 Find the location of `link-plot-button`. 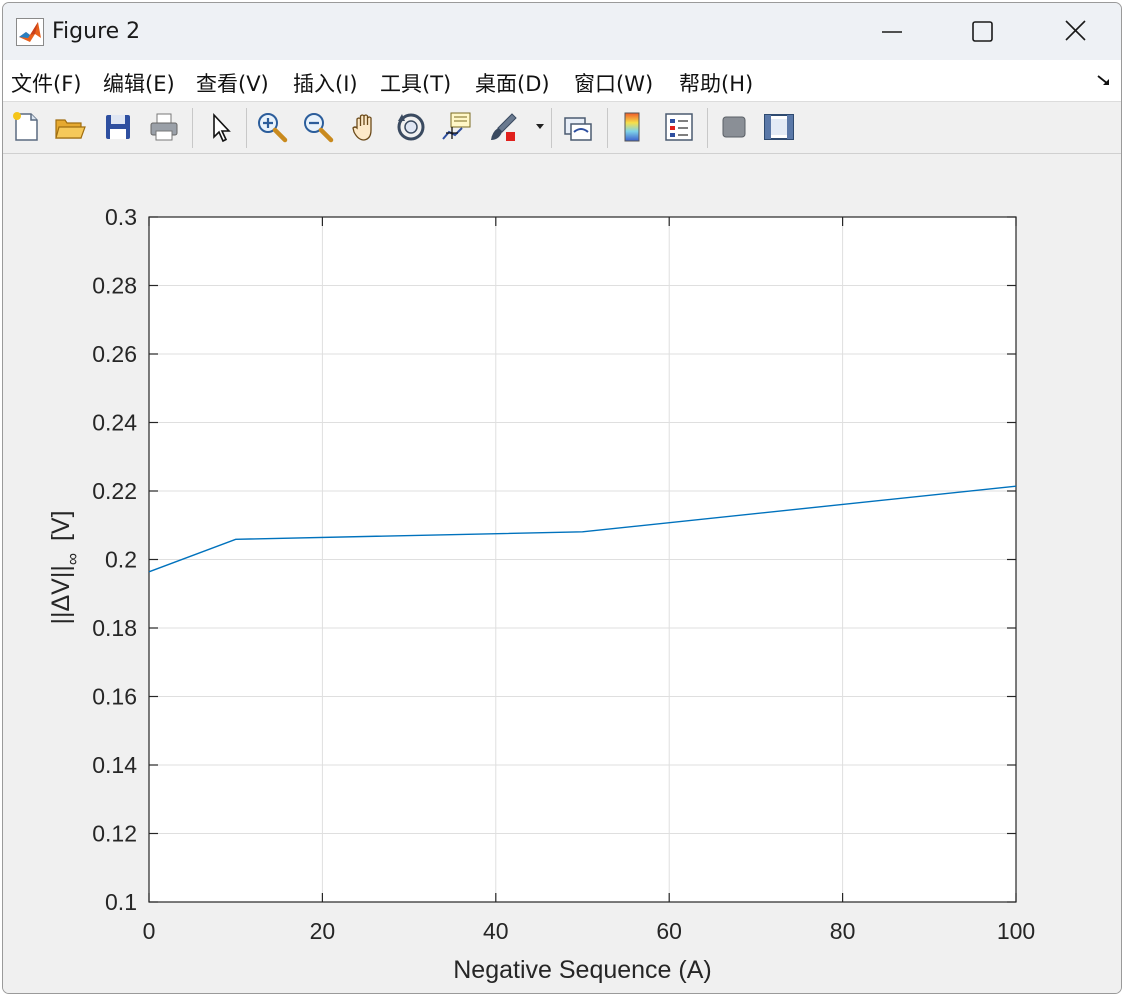

link-plot-button is located at coordinates (578, 127).